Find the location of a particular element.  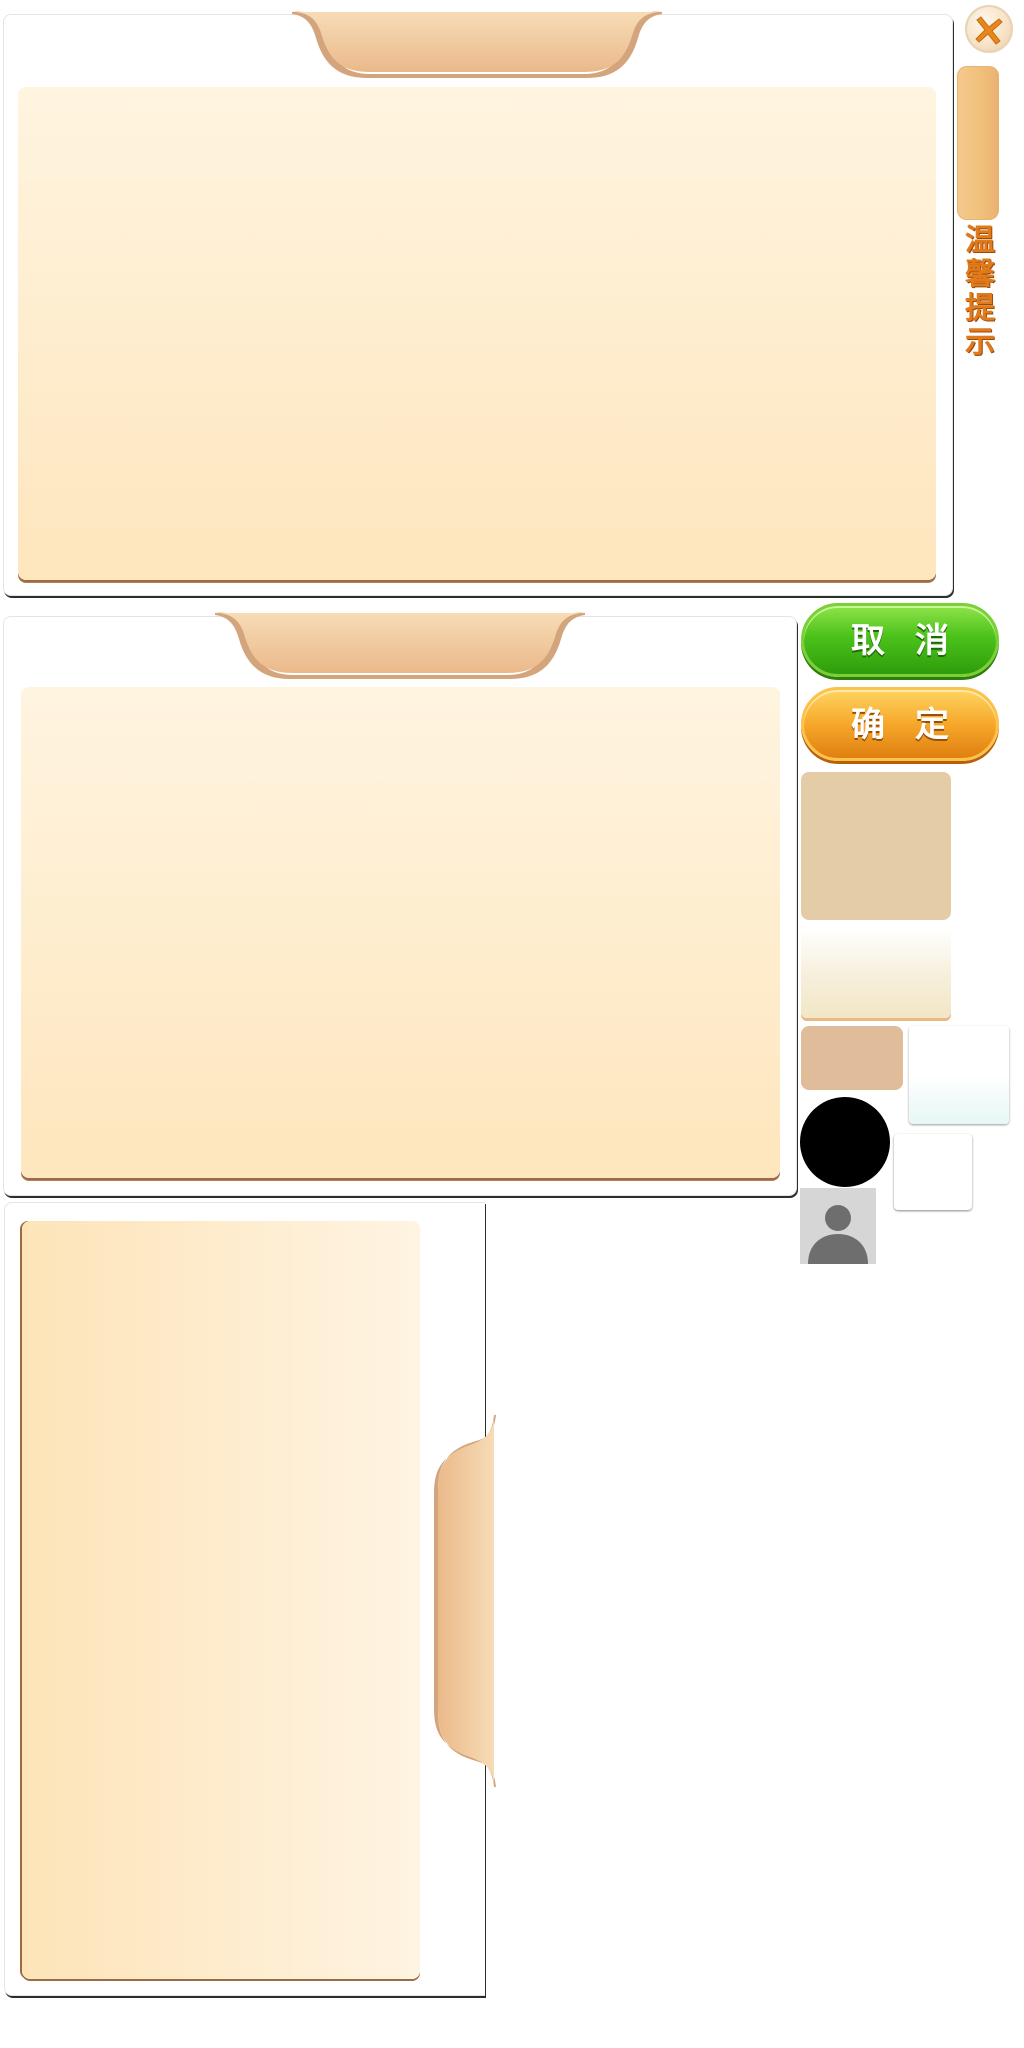

title-tab-top is located at coordinates (477, 44).